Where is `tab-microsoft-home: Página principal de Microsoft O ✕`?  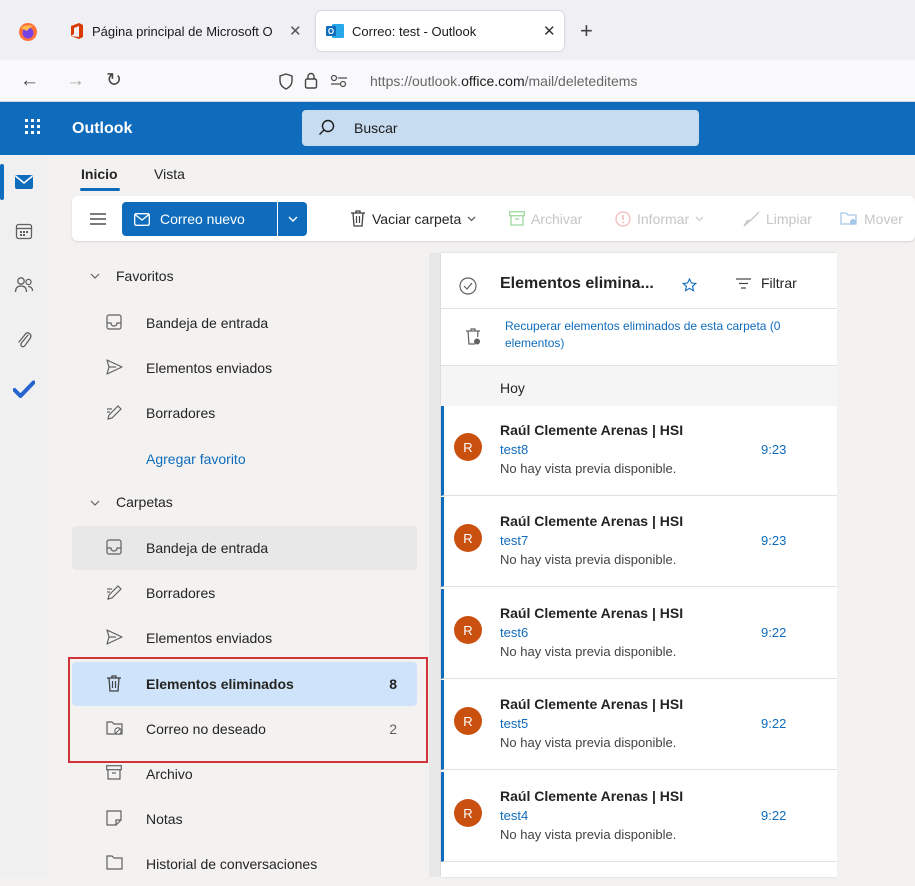
tab-microsoft-home: Página principal de Microsoft O ✕ is located at coordinates (185, 31).